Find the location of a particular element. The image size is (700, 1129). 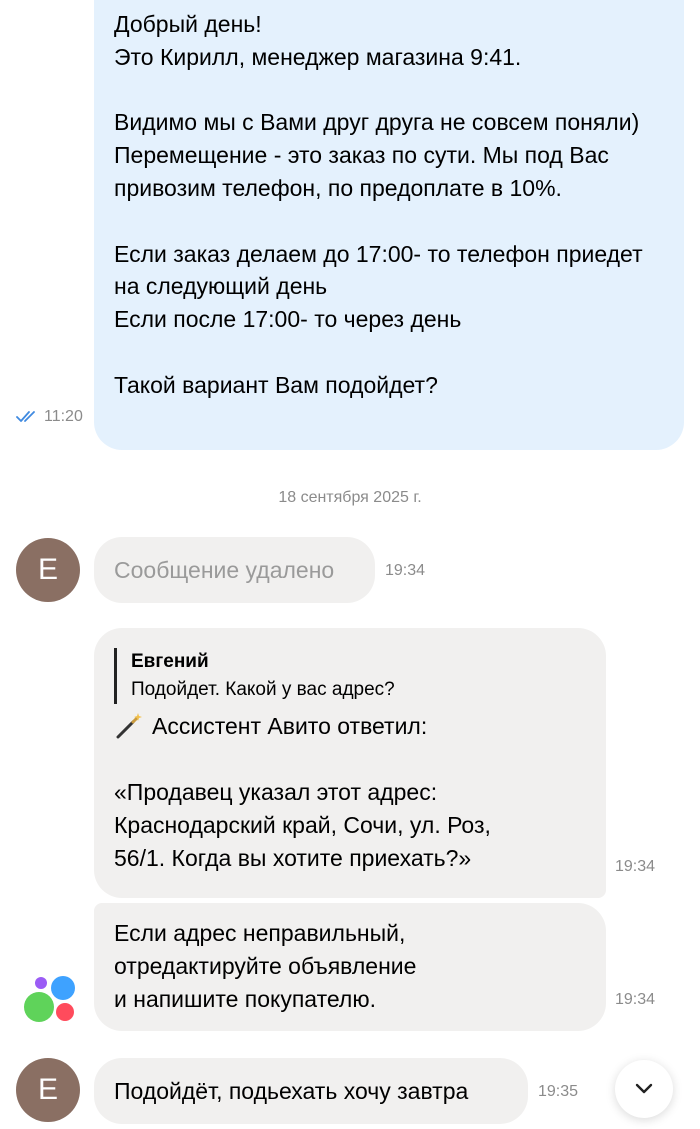

message-bubble-deleted: Сообщение удалено is located at coordinates (234, 570).